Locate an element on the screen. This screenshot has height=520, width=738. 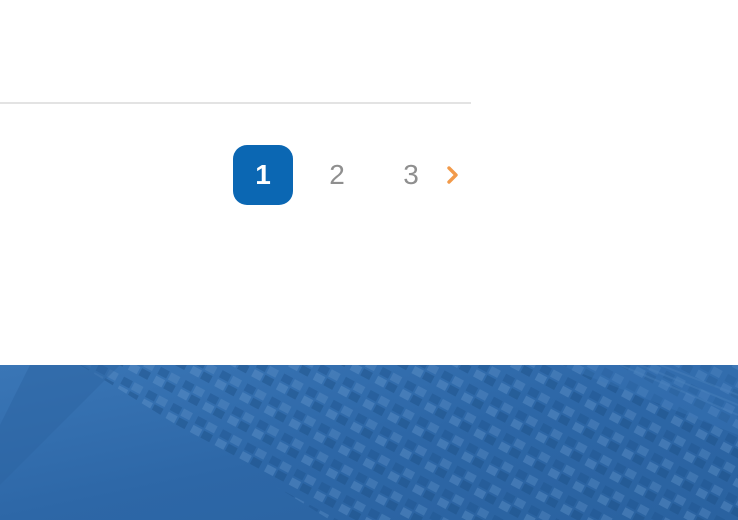
pagination: 1 2 3 is located at coordinates (349, 175).